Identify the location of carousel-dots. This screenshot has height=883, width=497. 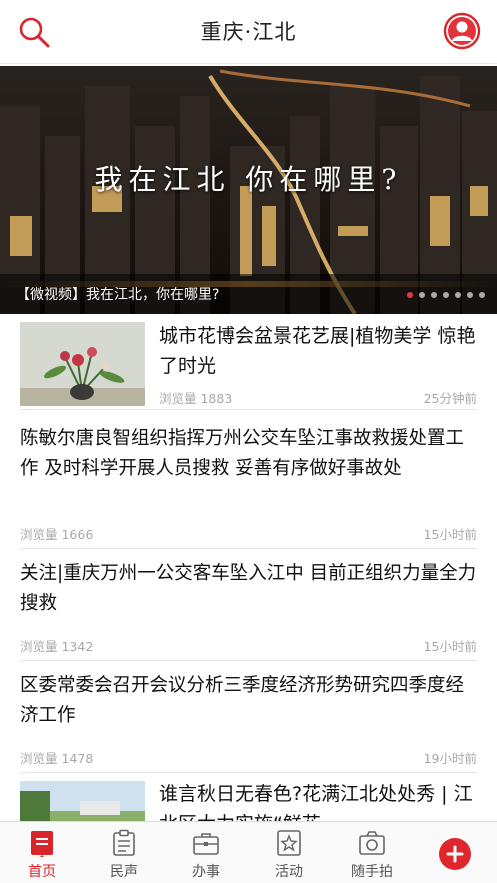
(446, 295).